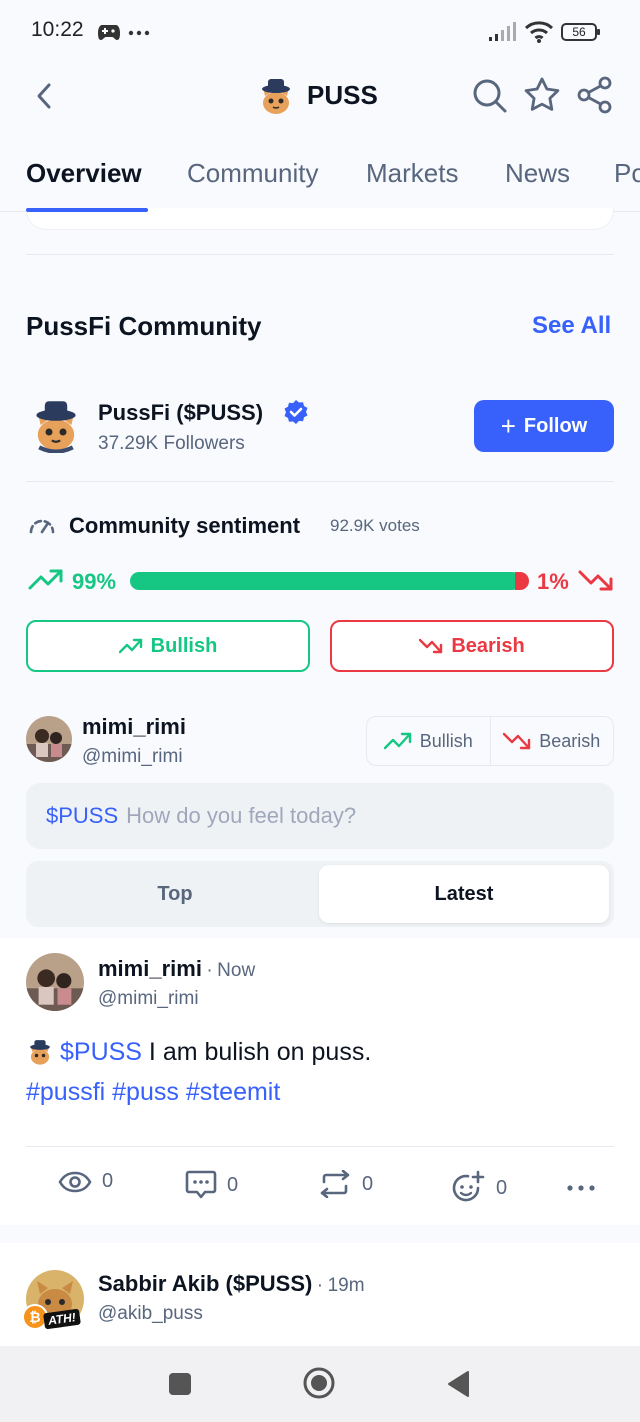 This screenshot has height=1422, width=640. Describe the element at coordinates (233, 1184) in the screenshot. I see `comments-count: 0` at that location.